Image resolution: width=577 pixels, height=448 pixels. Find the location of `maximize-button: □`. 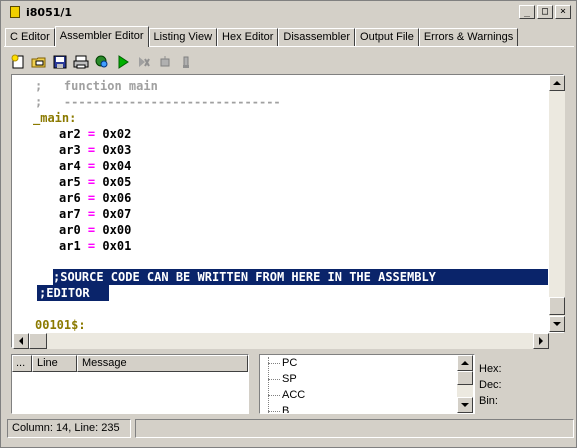

maximize-button: □ is located at coordinates (545, 12).